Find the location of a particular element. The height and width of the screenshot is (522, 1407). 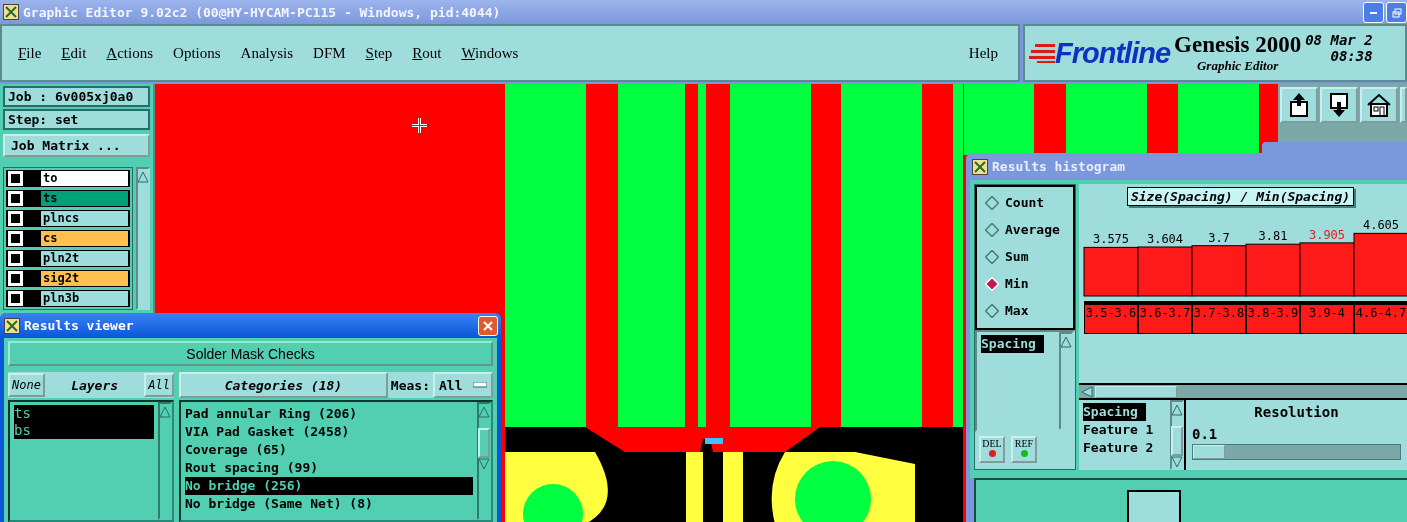

measure-item: Spacing is located at coordinates (1012, 344).